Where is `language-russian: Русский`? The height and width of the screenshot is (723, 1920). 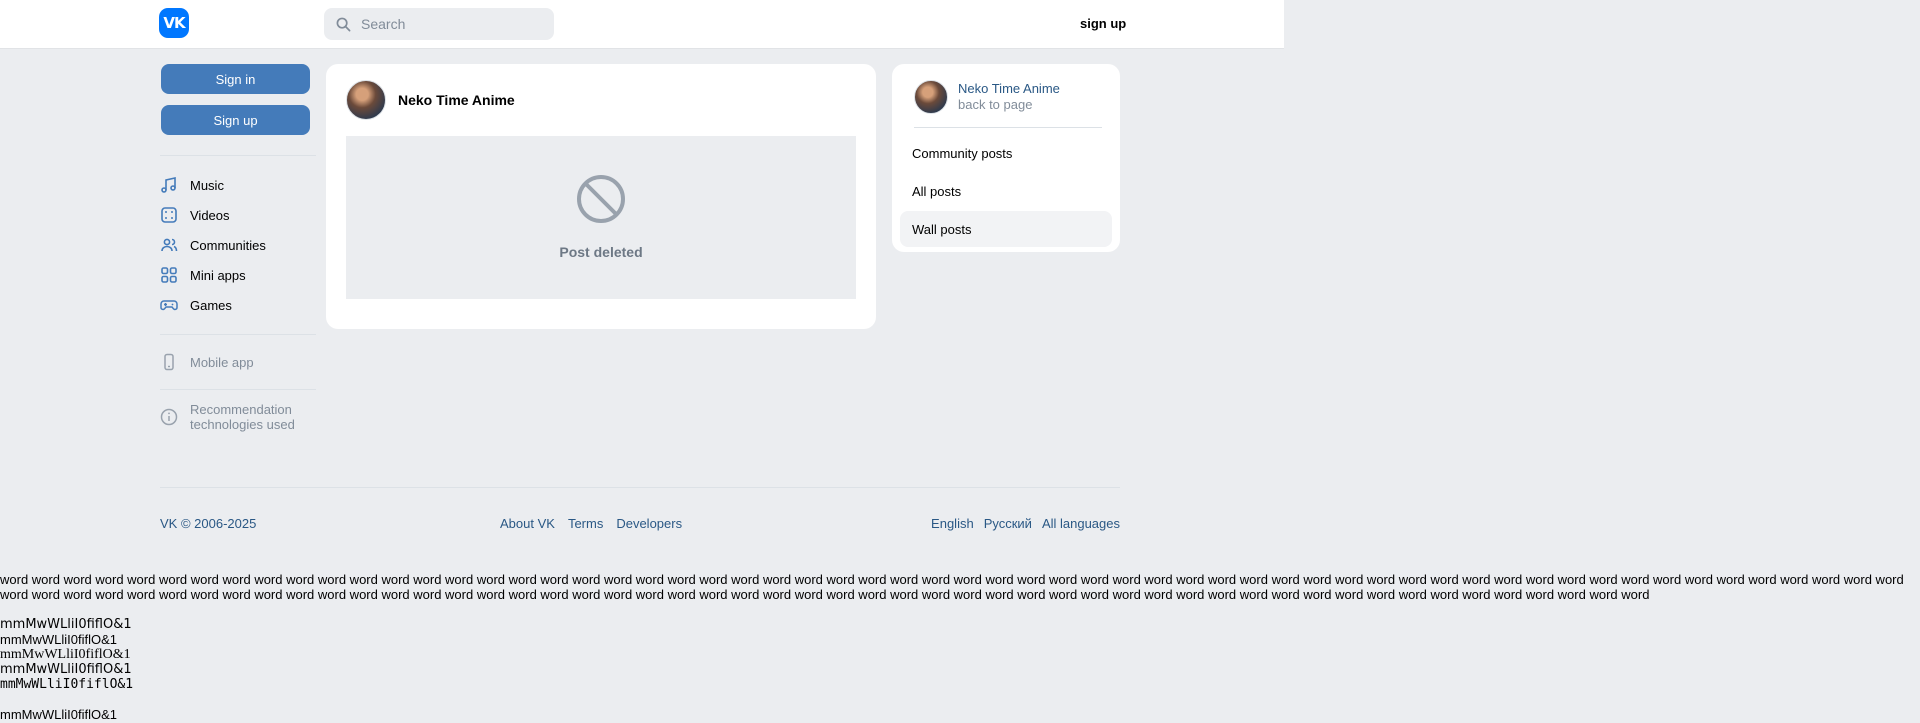 language-russian: Русский is located at coordinates (1008, 523).